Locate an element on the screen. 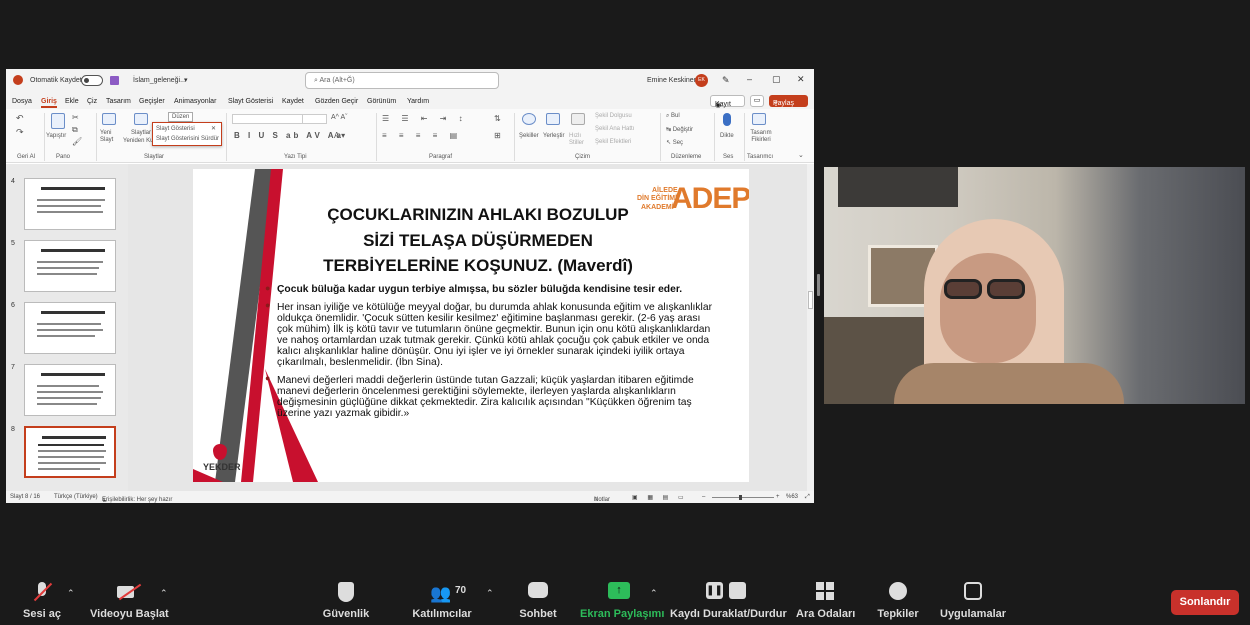  slideshow-continue-link: Slayt Gösterisini Sürdür is located at coordinates (187, 139).